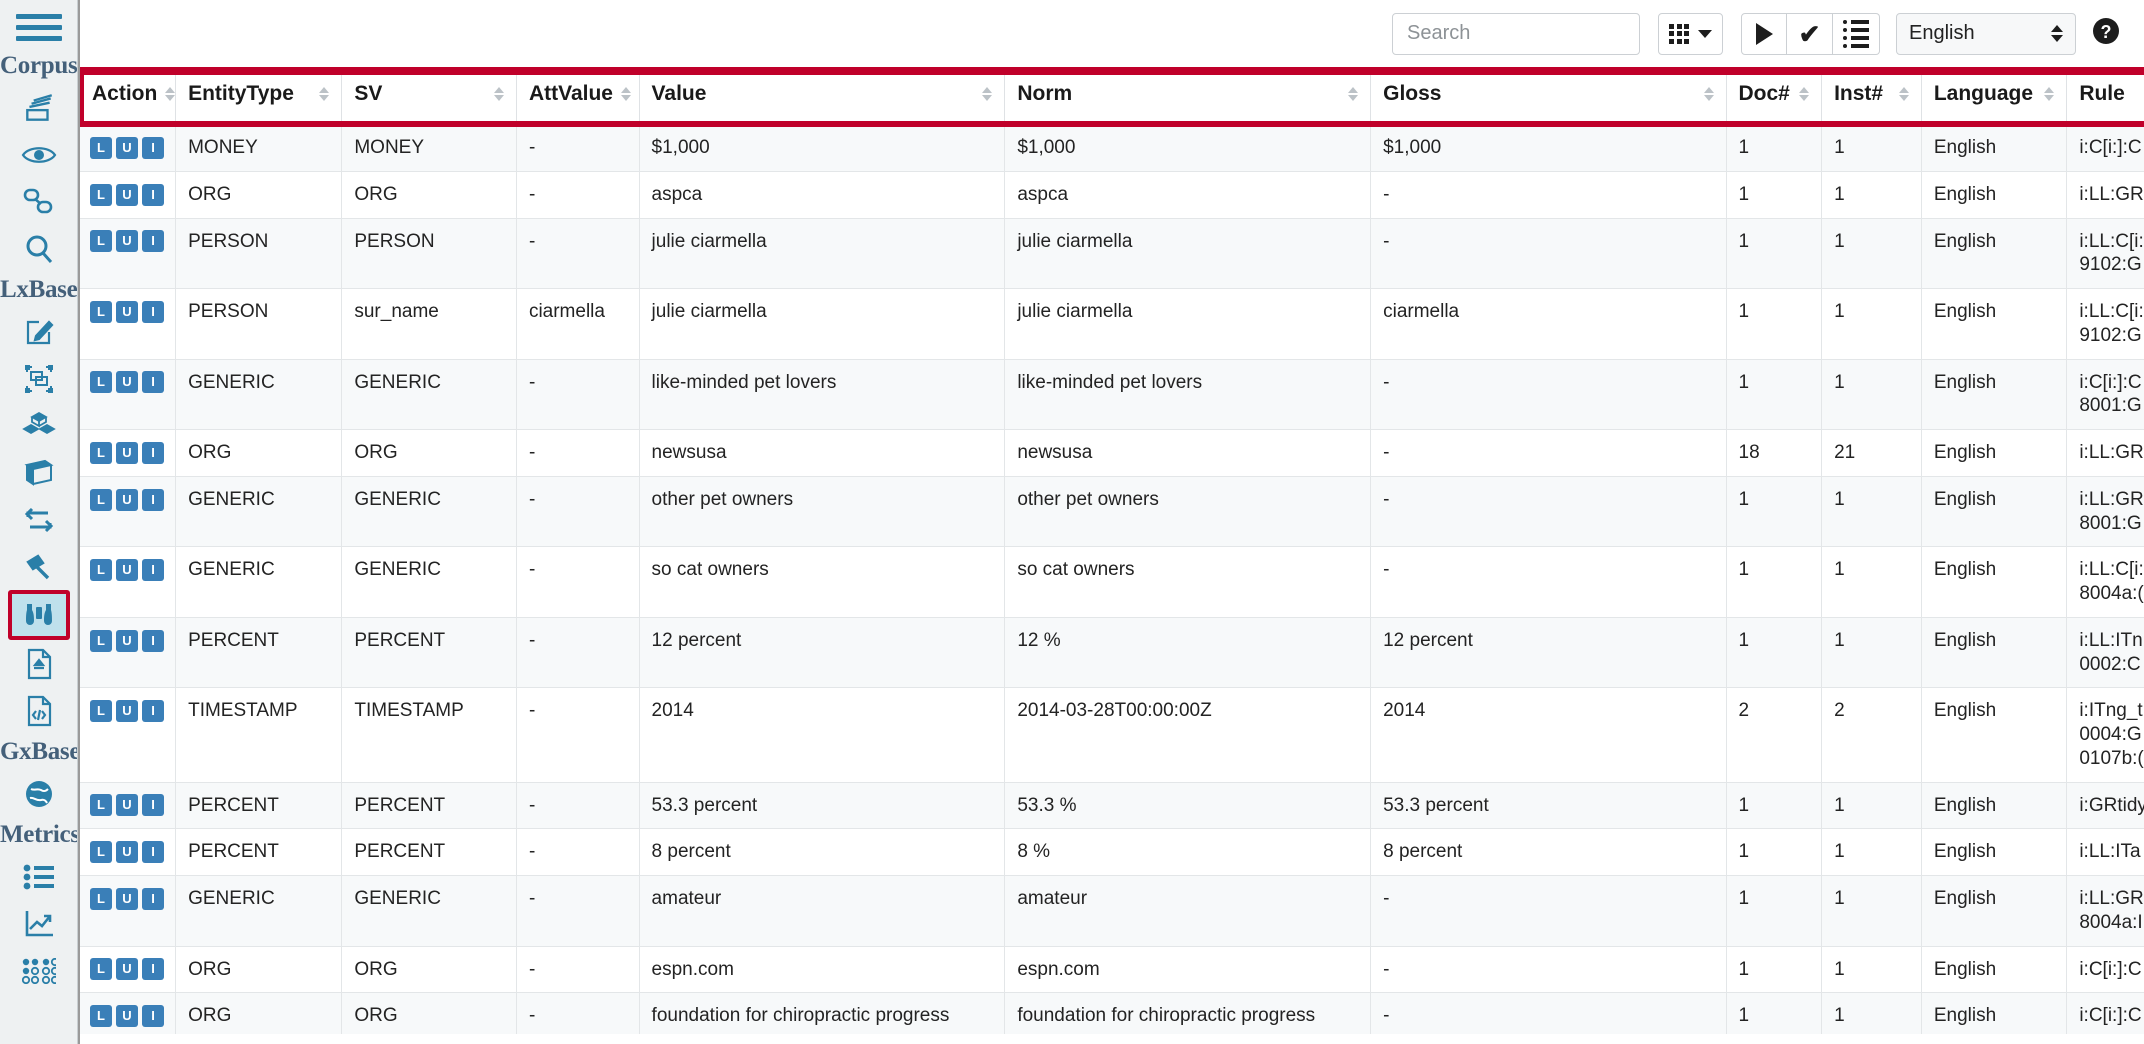 This screenshot has width=2144, height=1044. Describe the element at coordinates (1548, 98) in the screenshot. I see `column-header-gloss: Gloss` at that location.